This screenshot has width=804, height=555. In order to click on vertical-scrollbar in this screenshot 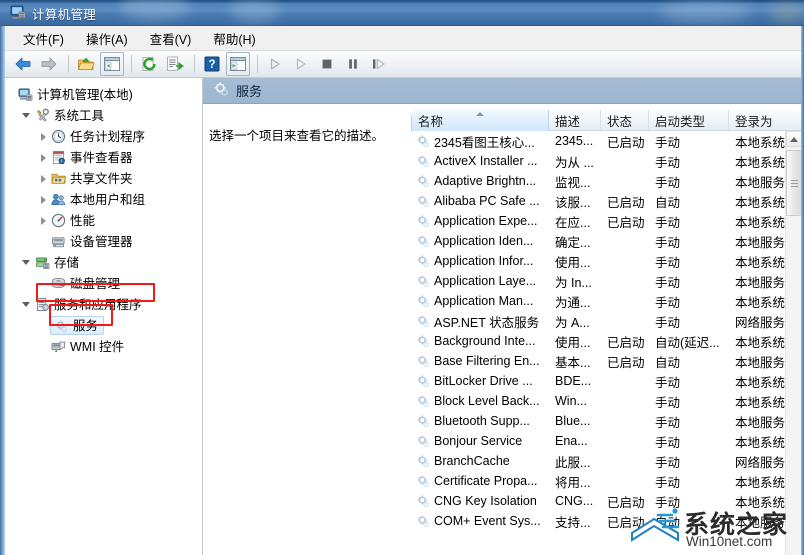, I will do `click(793, 343)`.